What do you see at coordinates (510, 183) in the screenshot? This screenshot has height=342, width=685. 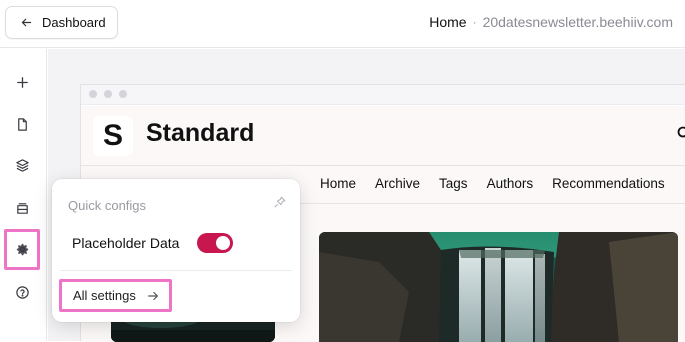 I see `nav-authors: Authors` at bounding box center [510, 183].